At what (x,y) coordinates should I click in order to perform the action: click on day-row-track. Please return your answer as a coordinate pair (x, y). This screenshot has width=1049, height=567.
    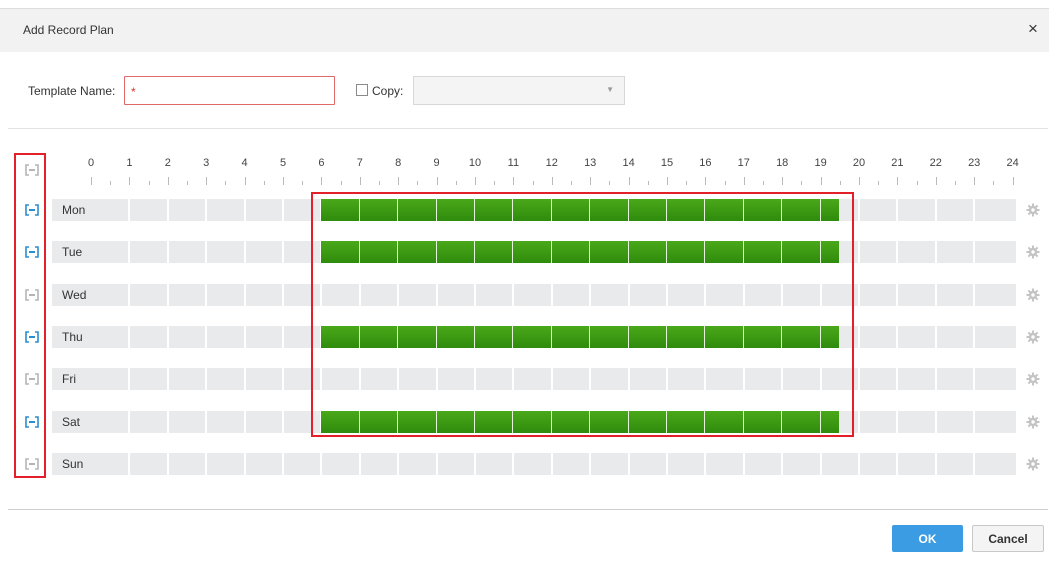
    Looking at the image, I should click on (534, 464).